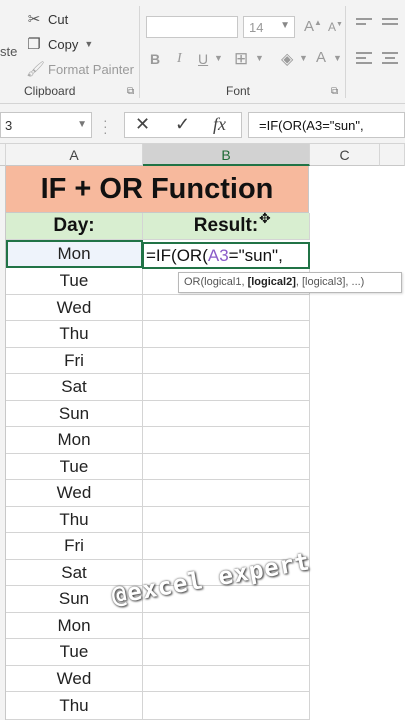 The image size is (405, 720). What do you see at coordinates (321, 57) in the screenshot?
I see `font-color-icon: A` at bounding box center [321, 57].